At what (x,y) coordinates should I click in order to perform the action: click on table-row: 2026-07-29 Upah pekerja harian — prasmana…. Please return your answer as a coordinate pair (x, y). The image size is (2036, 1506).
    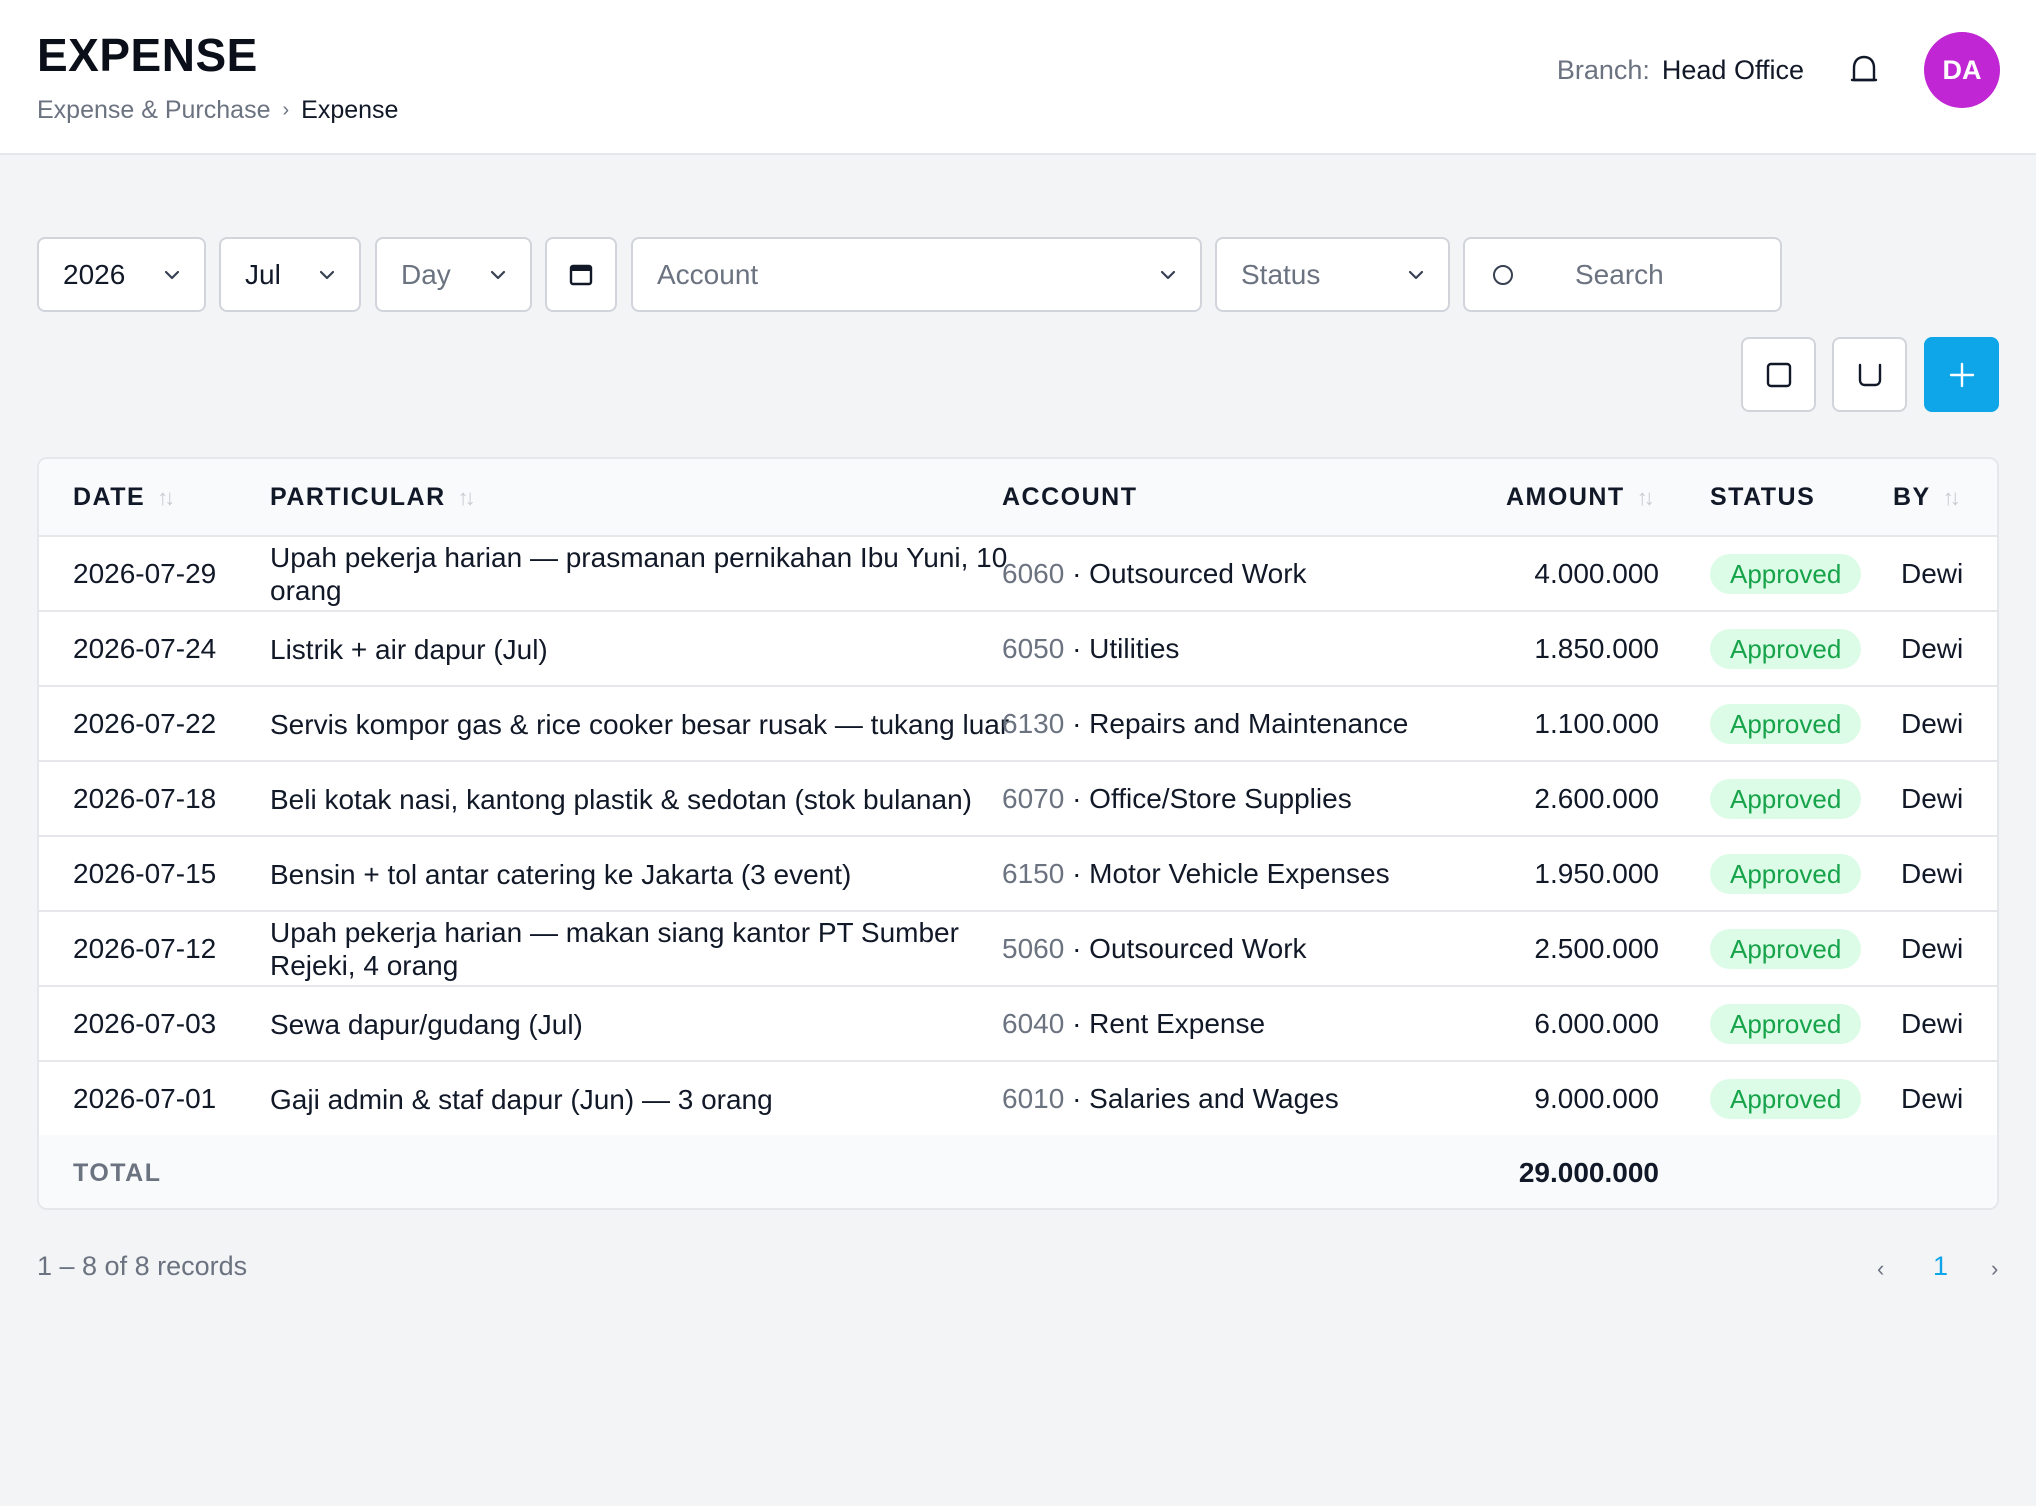
    Looking at the image, I should click on (1018, 574).